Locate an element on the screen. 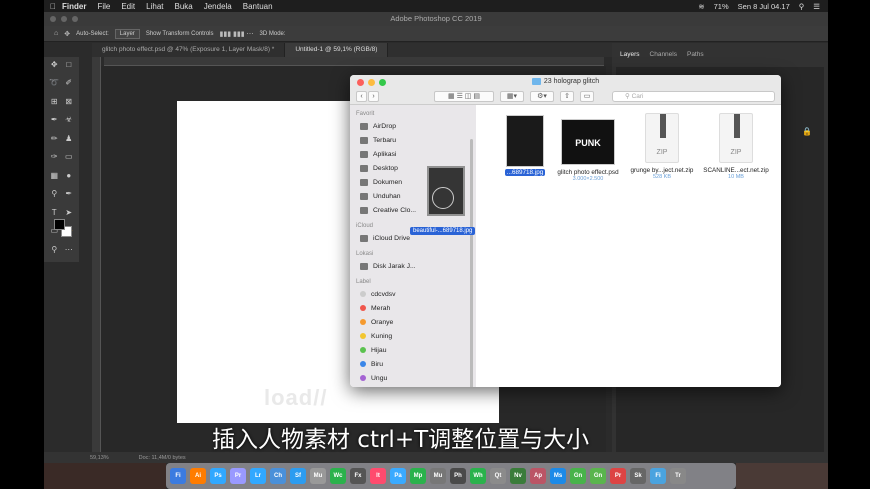 This screenshot has width=870, height=489. menu-help: Bantuan is located at coordinates (258, 6).